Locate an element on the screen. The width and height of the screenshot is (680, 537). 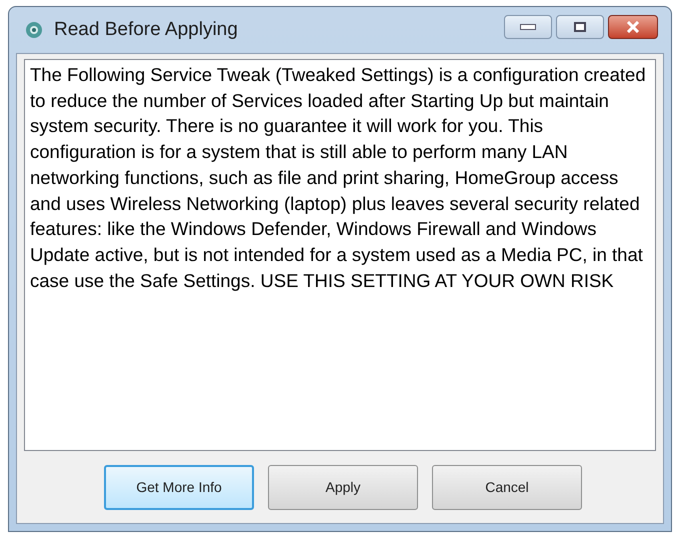
close-button is located at coordinates (633, 27).